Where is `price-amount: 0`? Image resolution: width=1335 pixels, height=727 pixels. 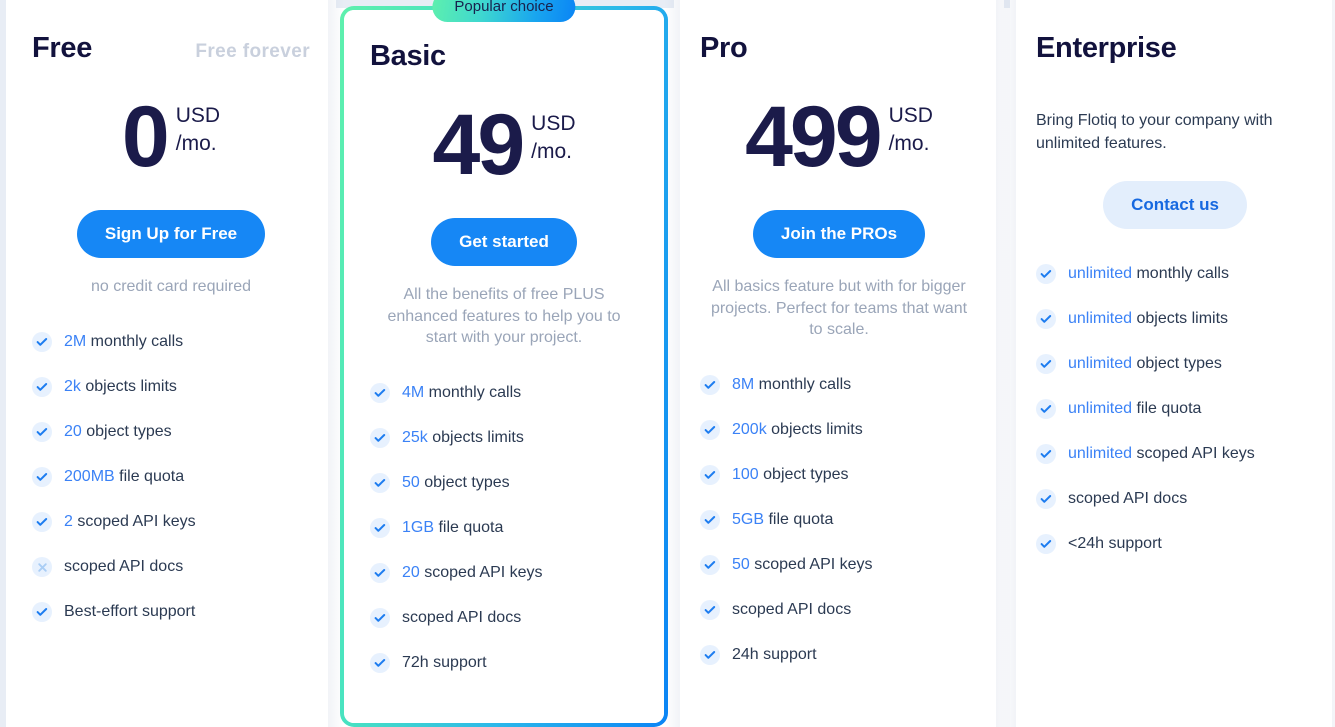
price-amount: 0 is located at coordinates (145, 137).